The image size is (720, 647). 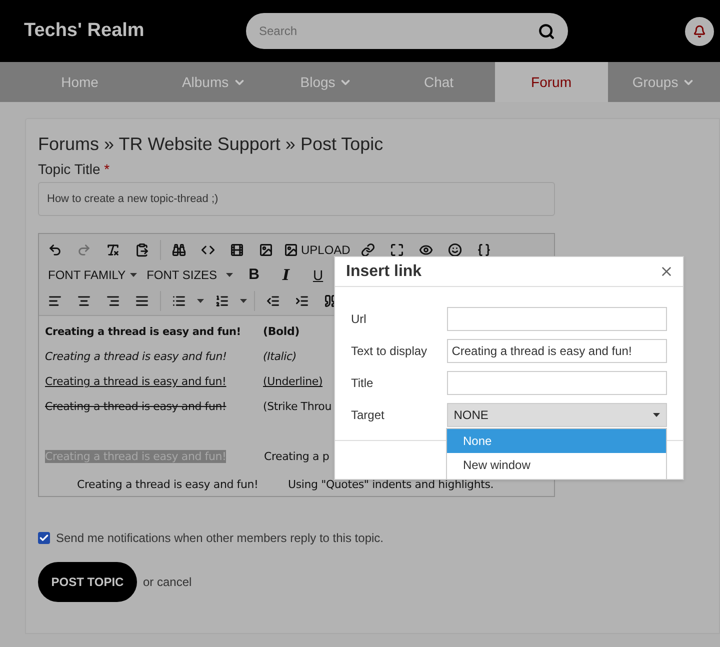 What do you see at coordinates (167, 582) in the screenshot?
I see `cancel-link: or cancel` at bounding box center [167, 582].